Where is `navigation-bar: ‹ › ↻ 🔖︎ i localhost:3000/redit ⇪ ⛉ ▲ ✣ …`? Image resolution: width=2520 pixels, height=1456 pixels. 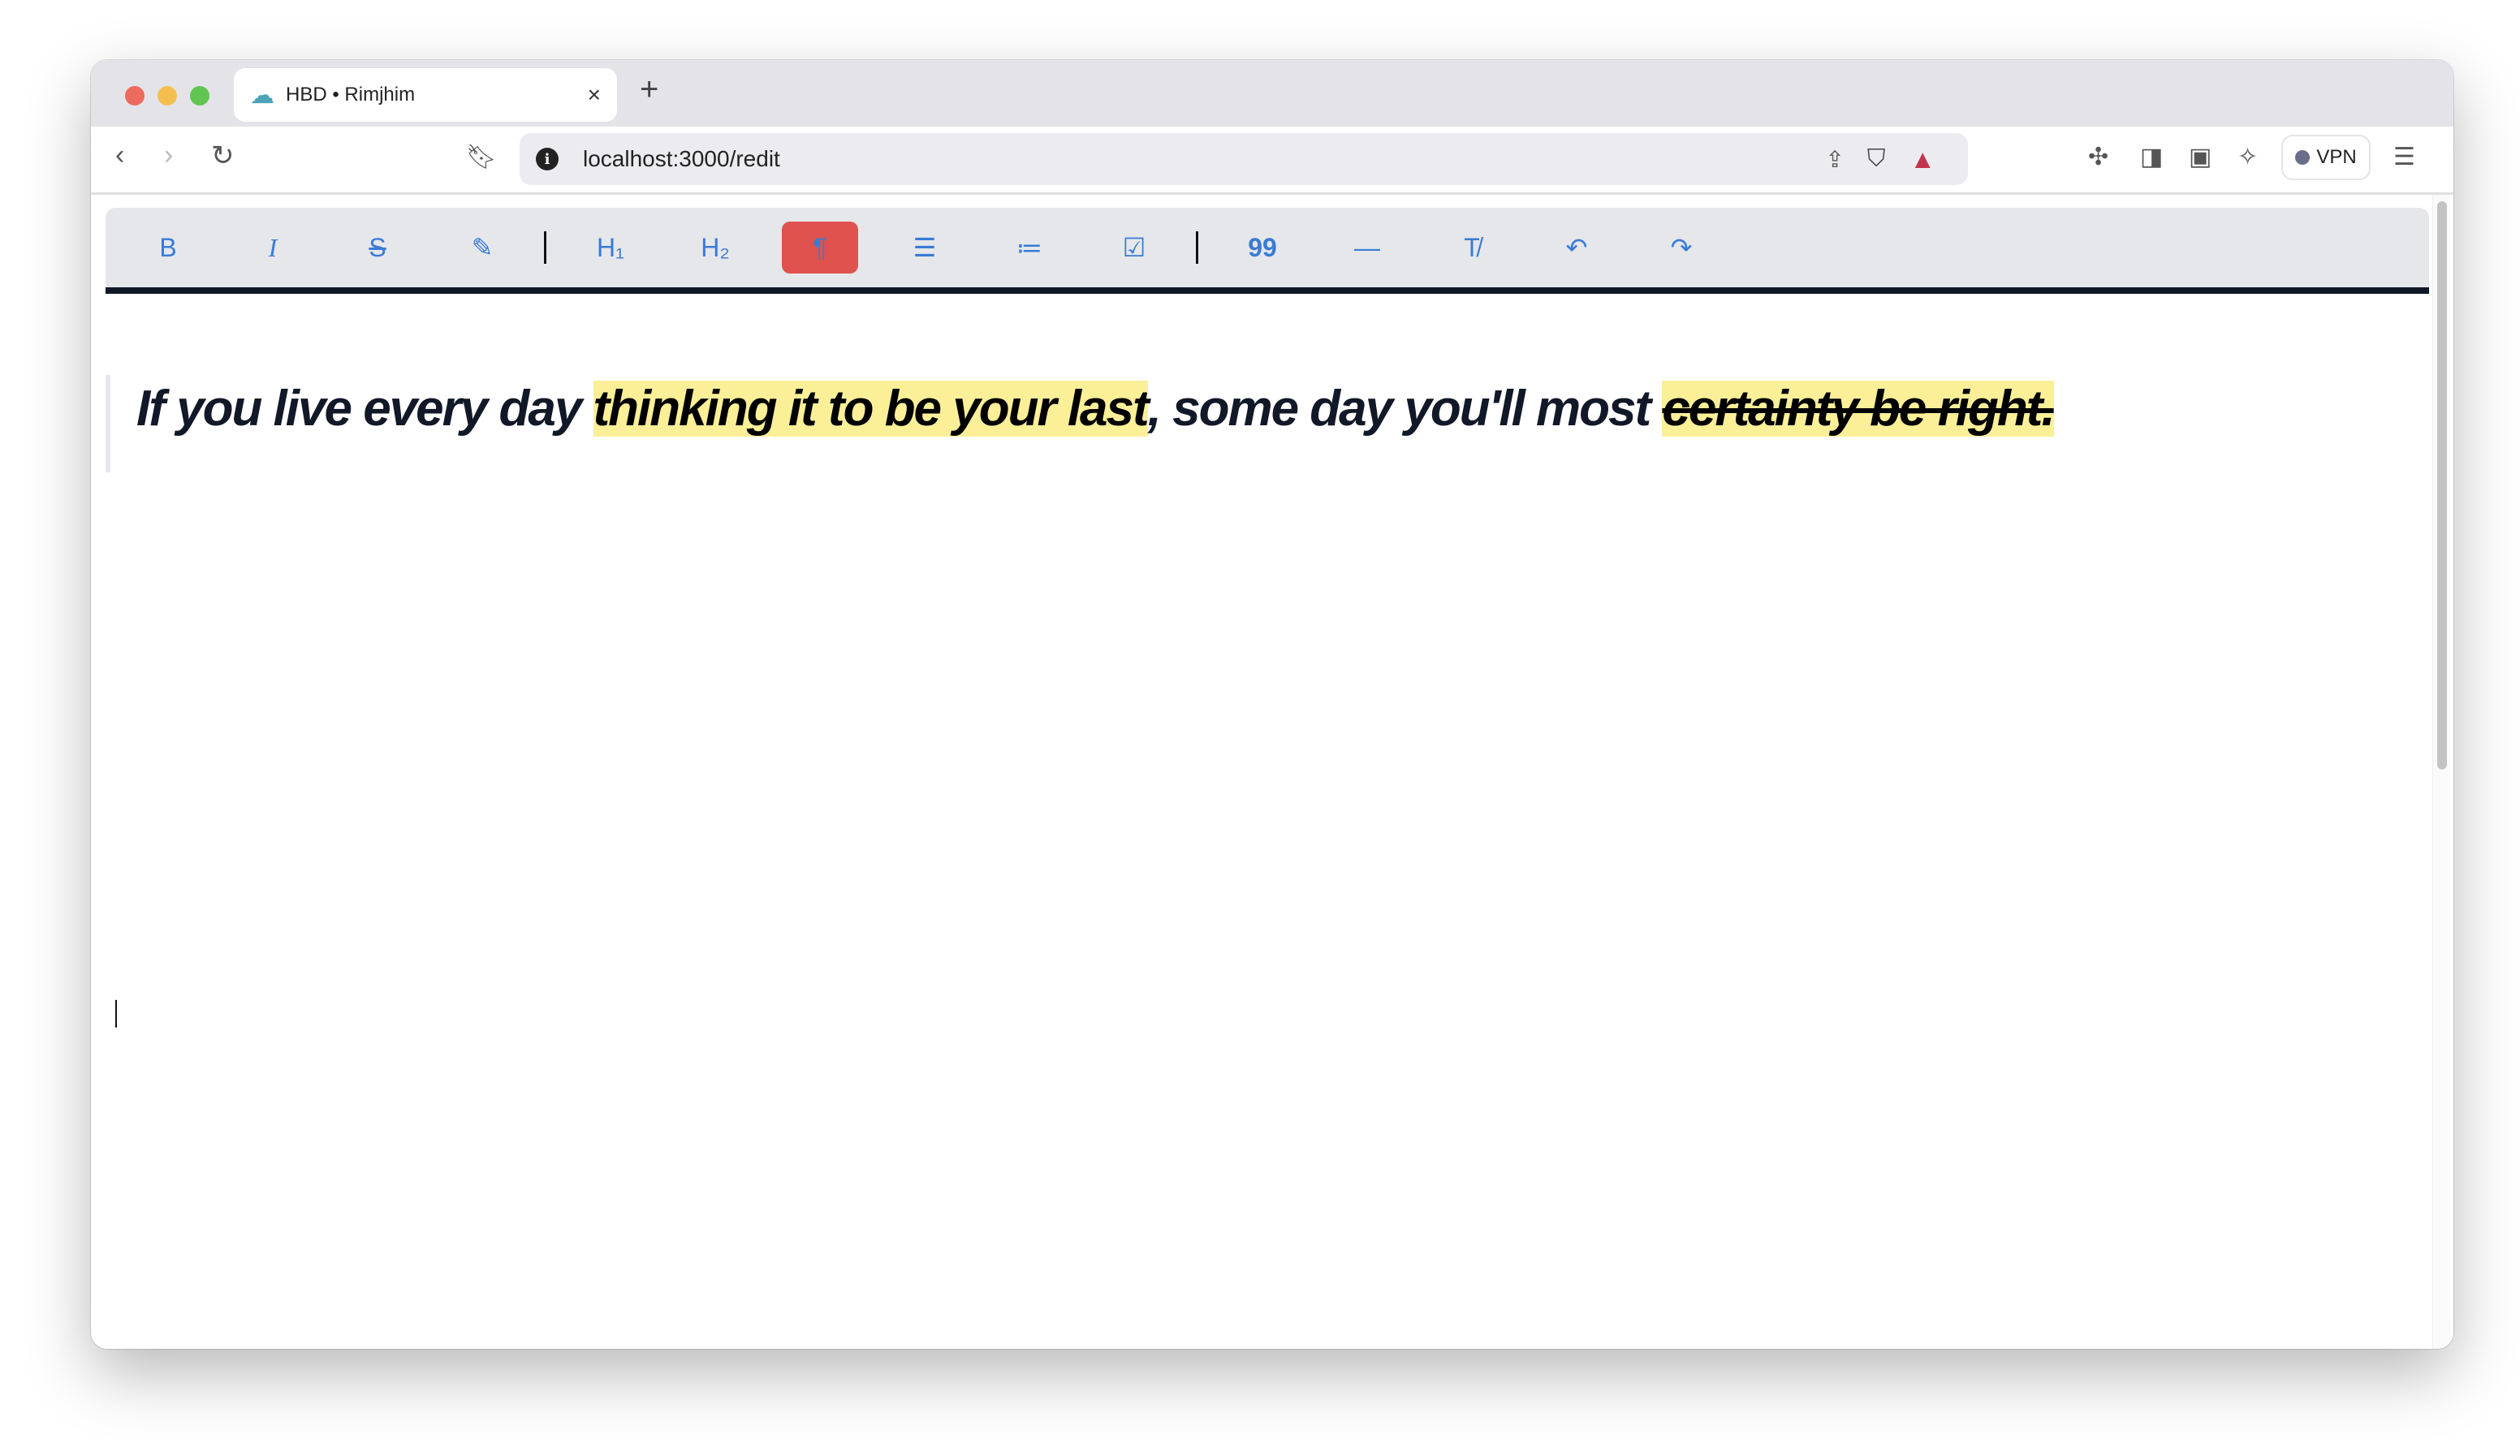 navigation-bar: ‹ › ↻ 🔖︎ i localhost:3000/redit ⇪ ⛉ ▲ ✣ … is located at coordinates (1272, 161).